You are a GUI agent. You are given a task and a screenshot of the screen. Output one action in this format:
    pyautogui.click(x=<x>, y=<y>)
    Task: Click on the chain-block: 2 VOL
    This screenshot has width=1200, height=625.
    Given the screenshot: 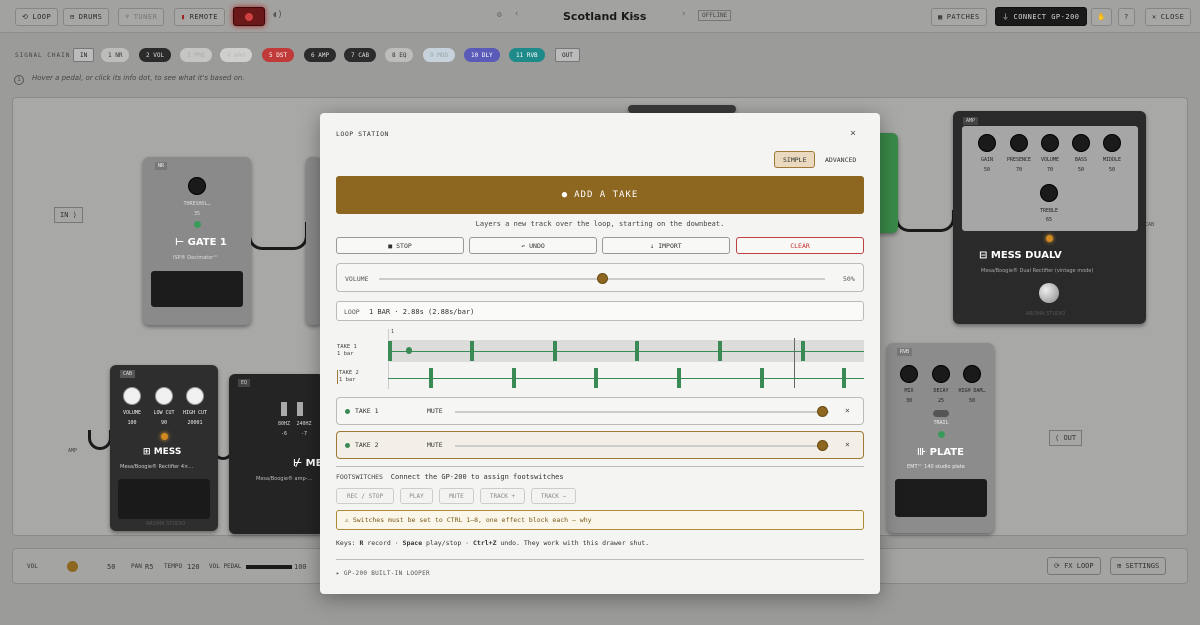 What is the action you would take?
    pyautogui.click(x=155, y=55)
    